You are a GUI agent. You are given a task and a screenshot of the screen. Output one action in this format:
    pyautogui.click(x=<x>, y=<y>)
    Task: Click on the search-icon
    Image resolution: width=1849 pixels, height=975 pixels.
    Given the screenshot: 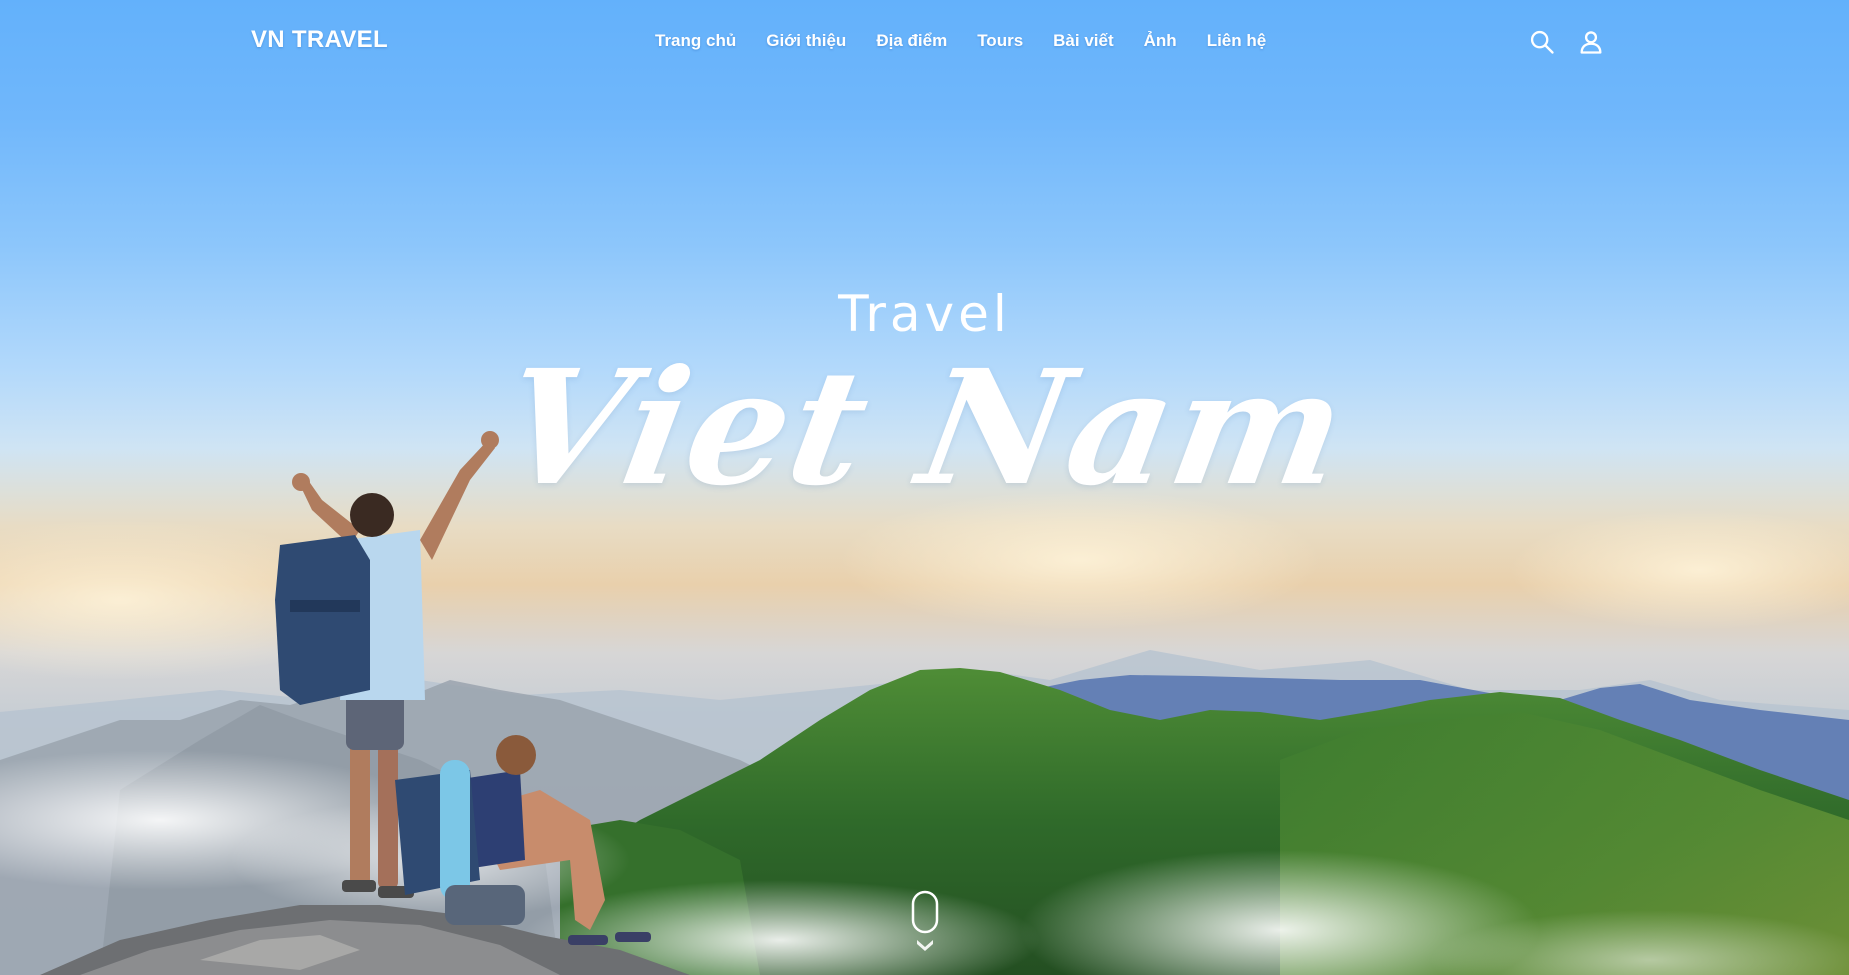 What is the action you would take?
    pyautogui.click(x=1542, y=42)
    